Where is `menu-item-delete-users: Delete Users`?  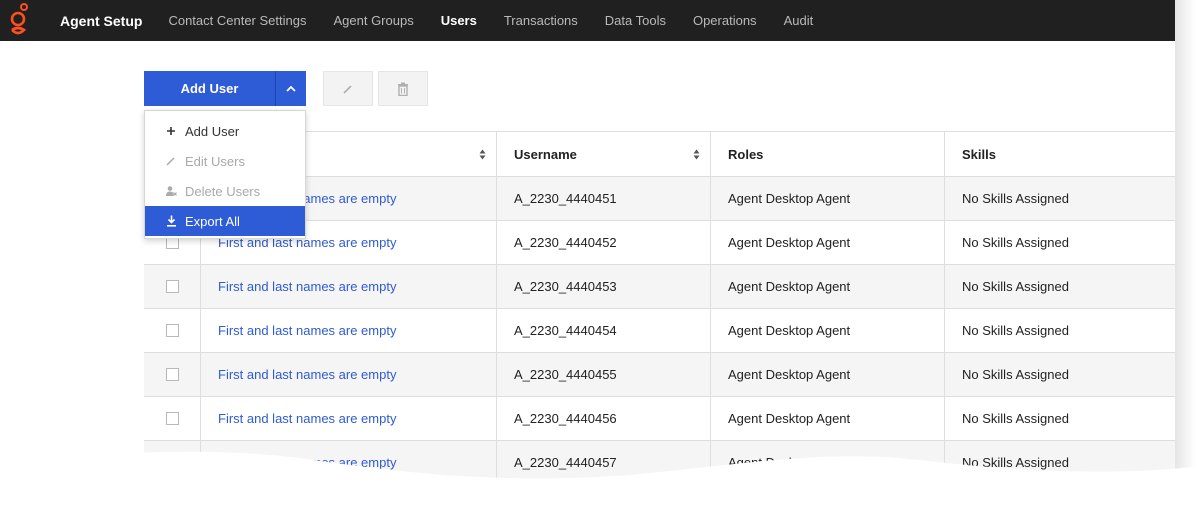
menu-item-delete-users: Delete Users is located at coordinates (225, 191).